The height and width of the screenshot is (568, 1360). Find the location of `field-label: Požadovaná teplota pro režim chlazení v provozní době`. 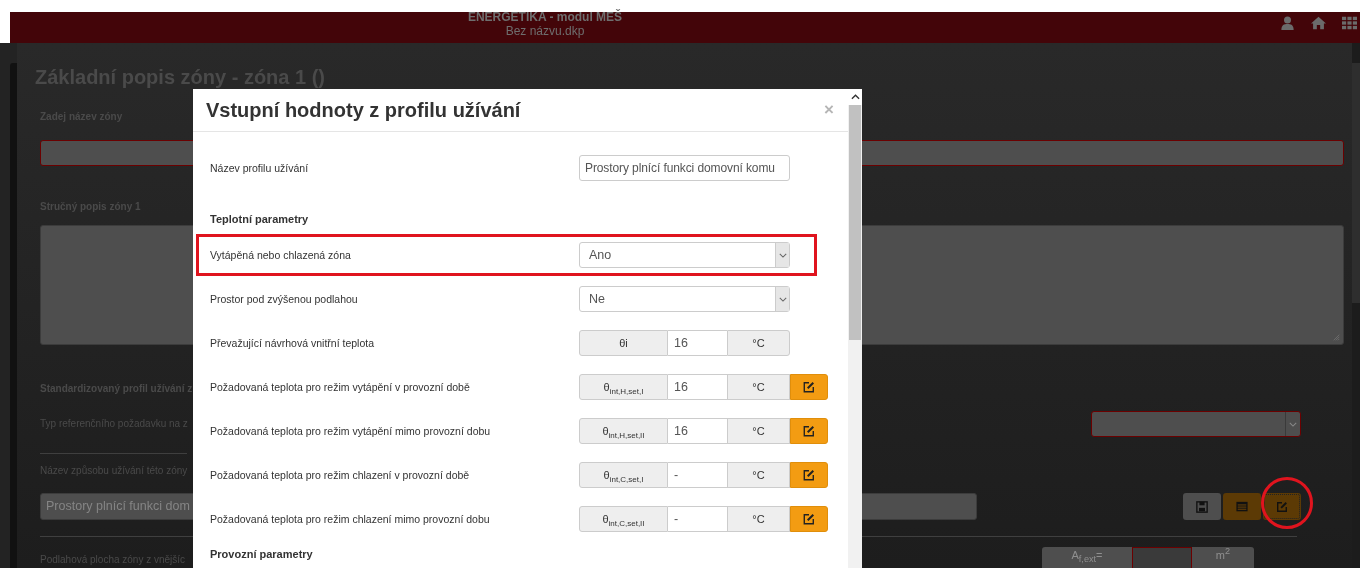

field-label: Požadovaná teplota pro režim chlazení v provozní době is located at coordinates (340, 475).